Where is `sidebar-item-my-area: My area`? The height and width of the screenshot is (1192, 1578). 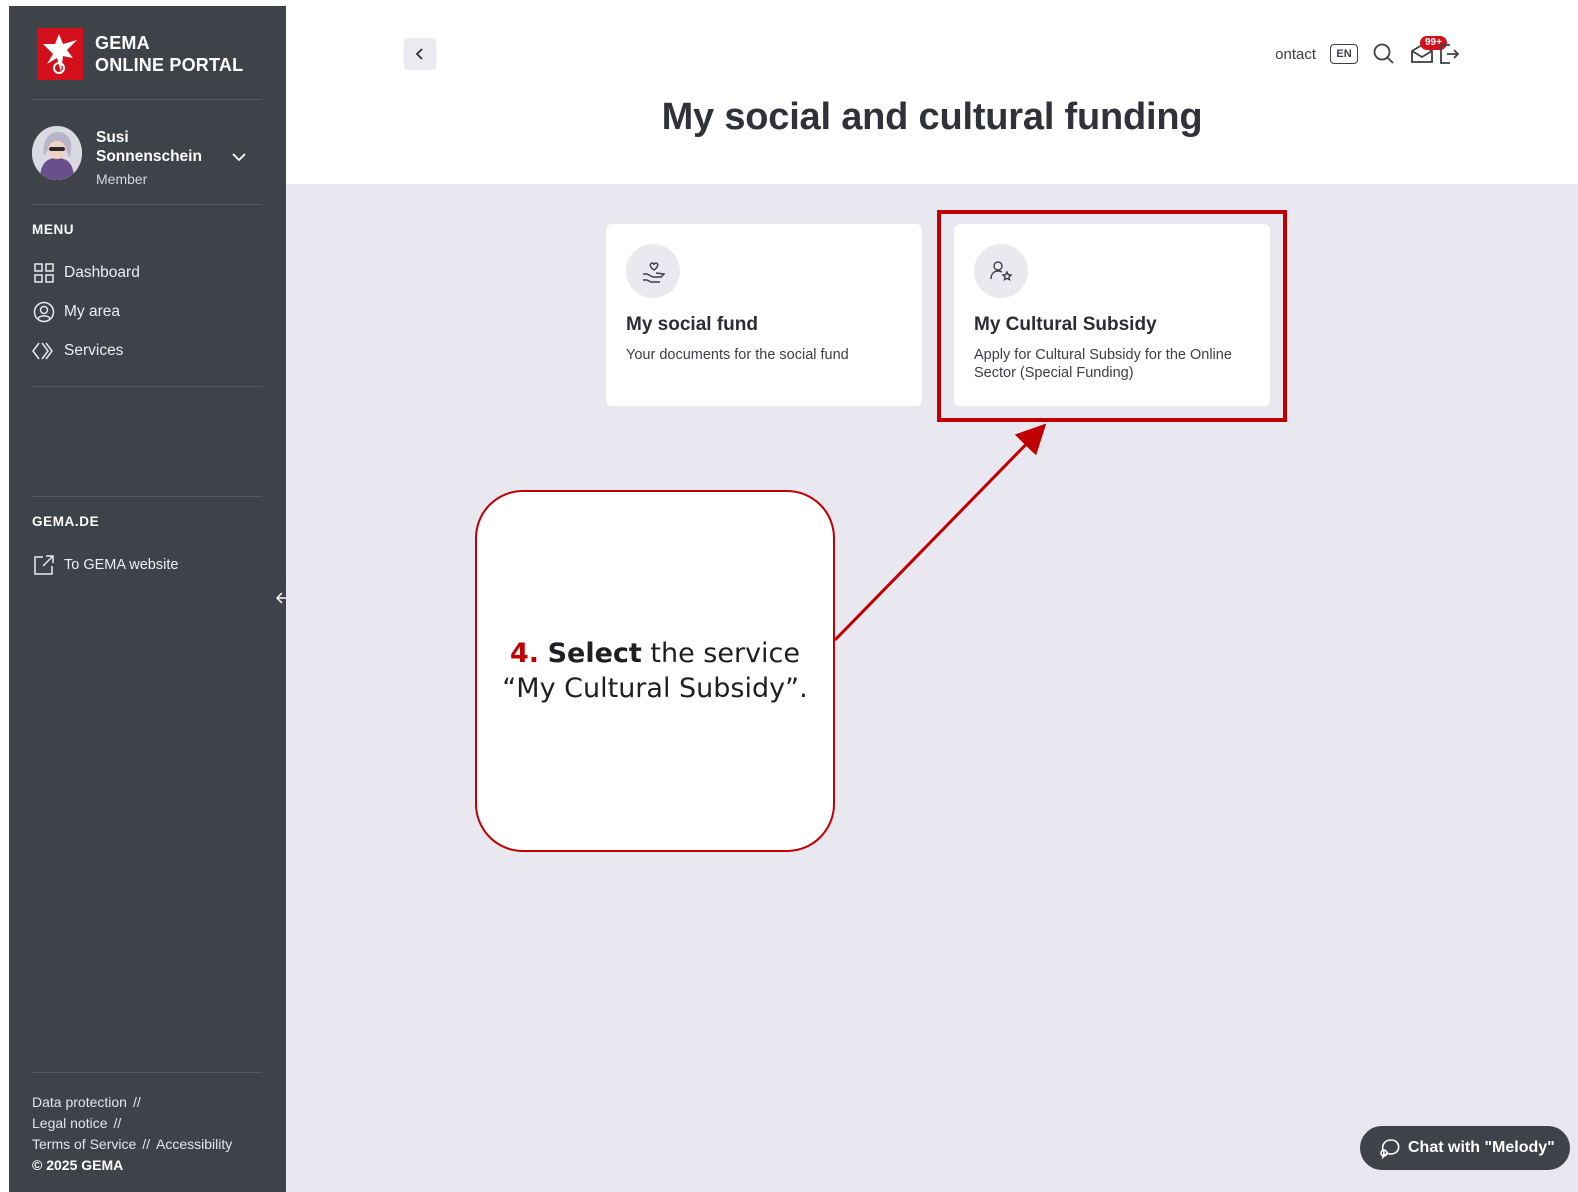
sidebar-item-my-area: My area is located at coordinates (76, 312).